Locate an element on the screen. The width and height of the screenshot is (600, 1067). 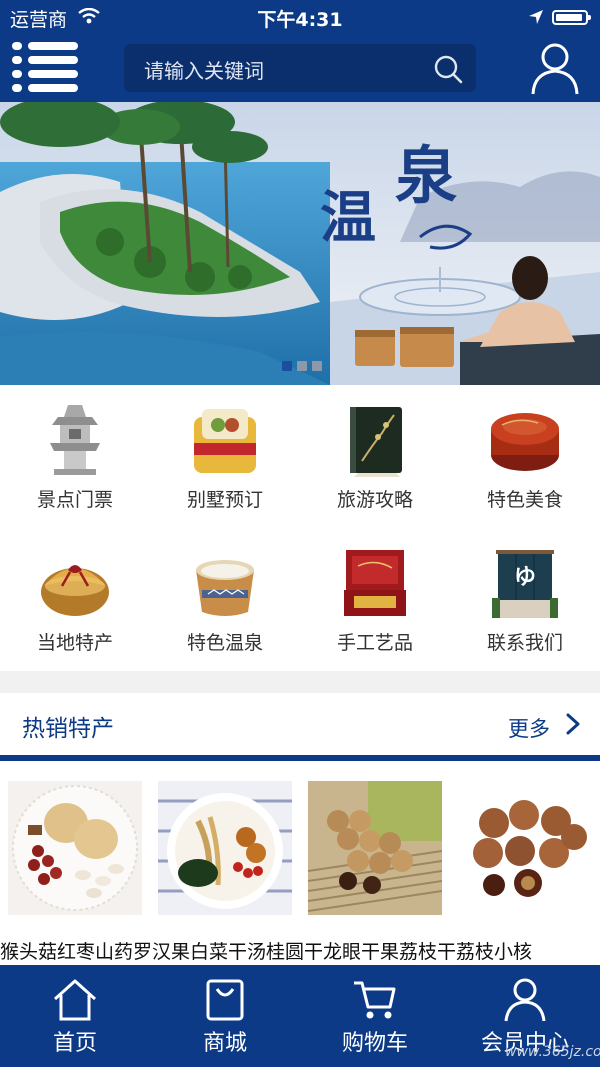
hot-products-header: 热销特产 更多 is located at coordinates (300, 724).